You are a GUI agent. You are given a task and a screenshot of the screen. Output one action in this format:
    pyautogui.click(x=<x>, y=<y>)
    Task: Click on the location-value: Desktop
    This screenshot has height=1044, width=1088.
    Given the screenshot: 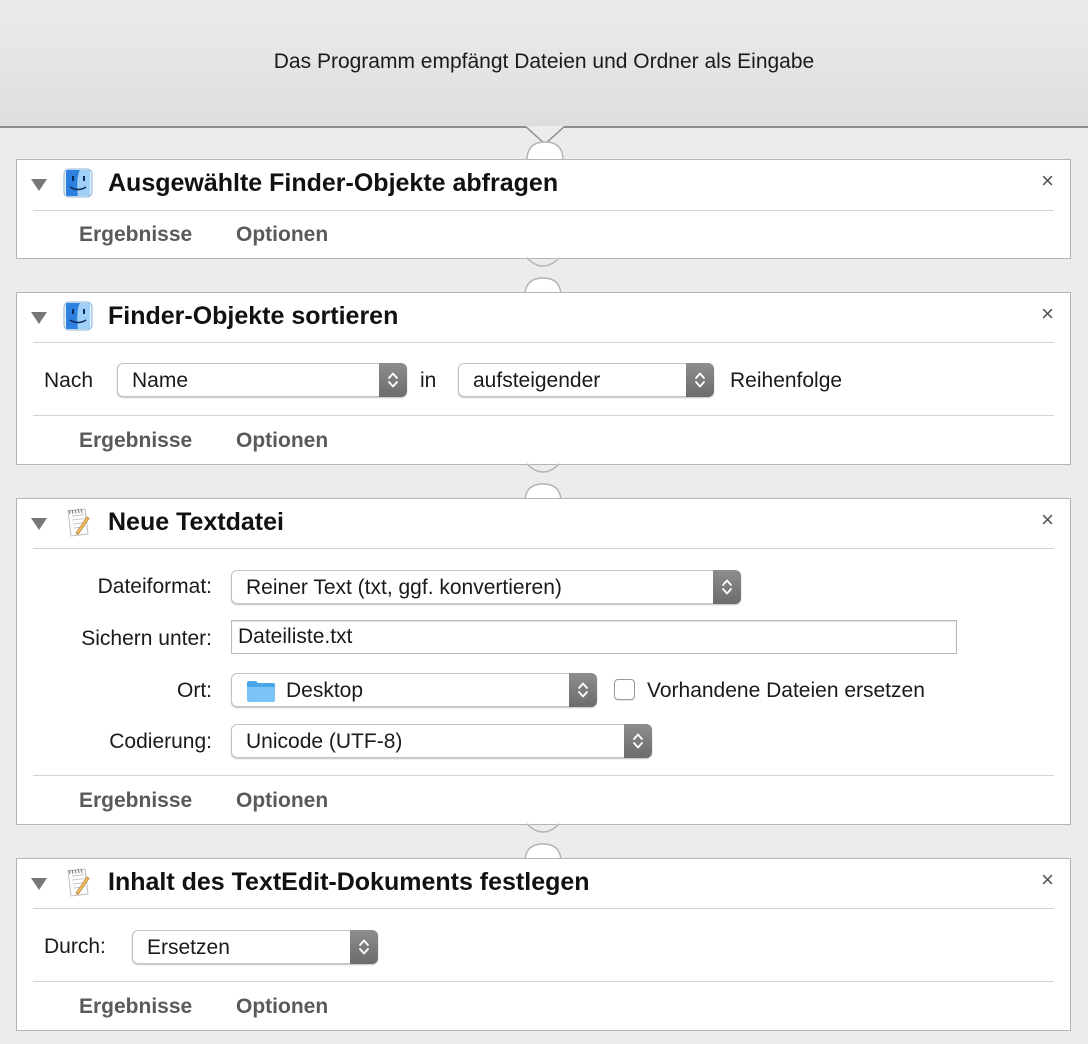 What is the action you would take?
    pyautogui.click(x=325, y=690)
    